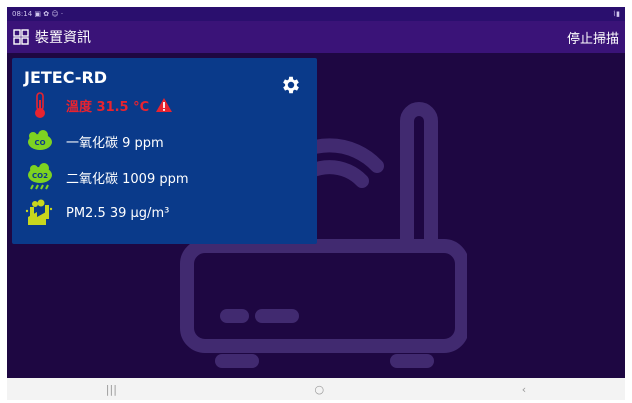  I want to click on co2-row: CO2 二氧化碳 1009 ppm, so click(164, 177).